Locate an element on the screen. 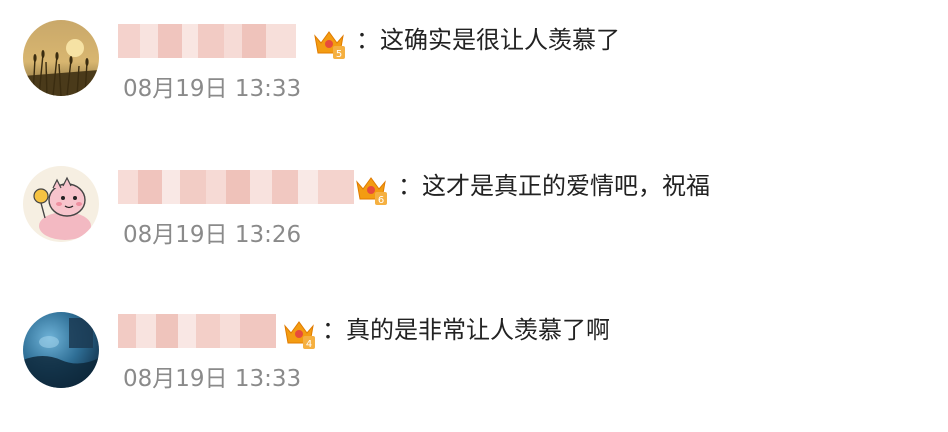 This screenshot has width=948, height=432. crown-badge-icon: 6 is located at coordinates (371, 189).